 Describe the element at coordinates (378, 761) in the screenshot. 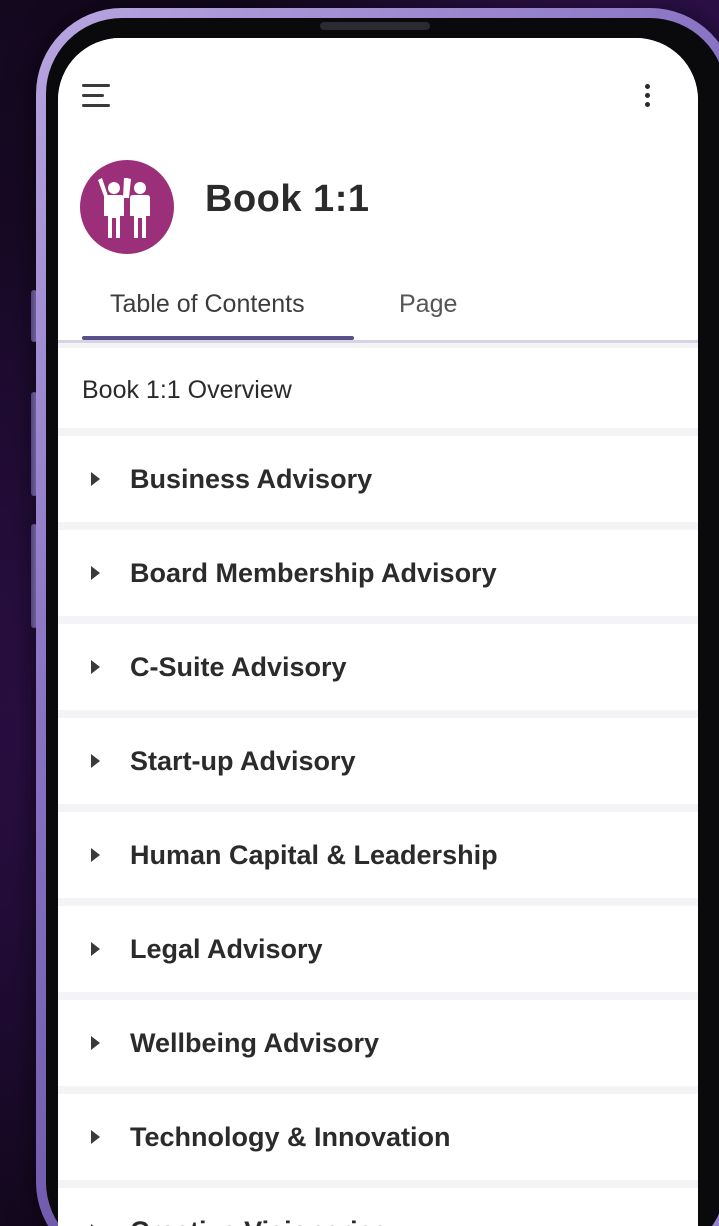

I see `toc-item-start-up-advisory: Start-up Advisory` at that location.